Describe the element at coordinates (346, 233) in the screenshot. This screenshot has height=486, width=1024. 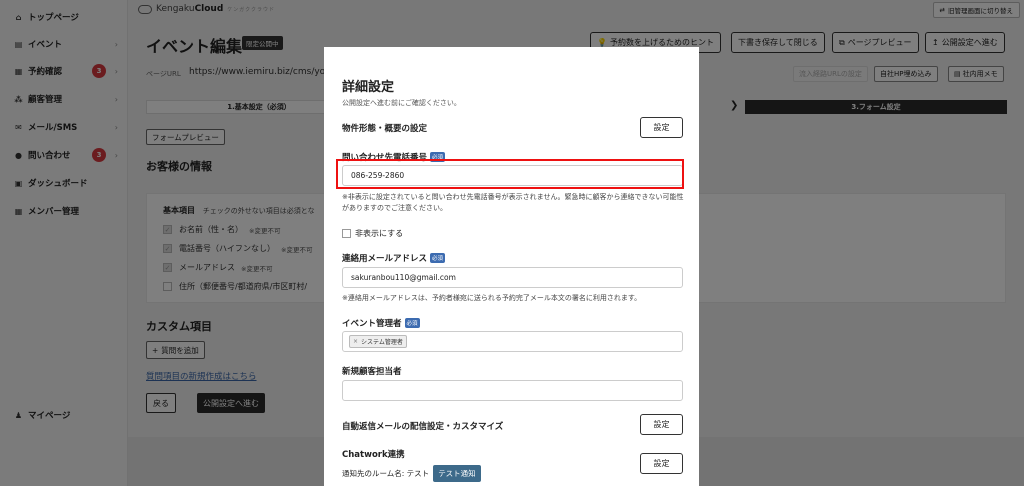
I see `checkbox-unchecked` at that location.